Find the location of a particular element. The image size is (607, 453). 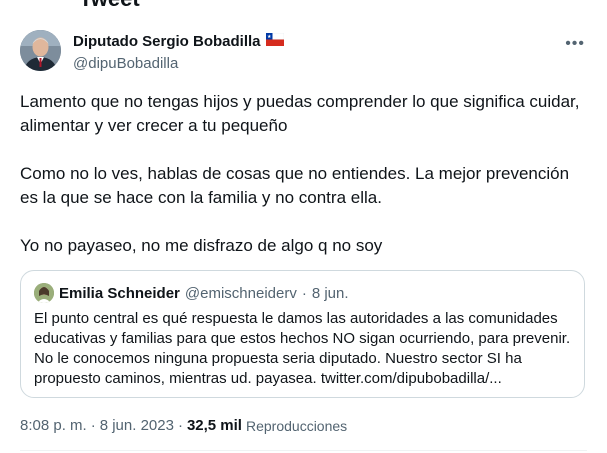

quoted-date: 8 jun. is located at coordinates (330, 293).